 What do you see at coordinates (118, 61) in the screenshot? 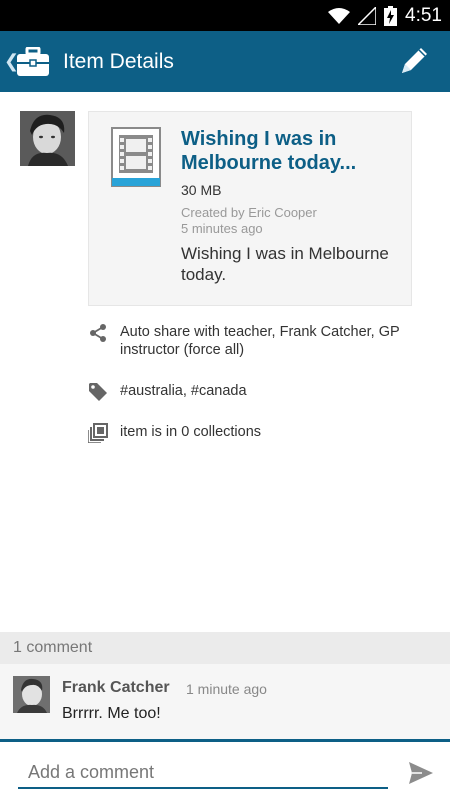
I see `page-title: Item Details` at bounding box center [118, 61].